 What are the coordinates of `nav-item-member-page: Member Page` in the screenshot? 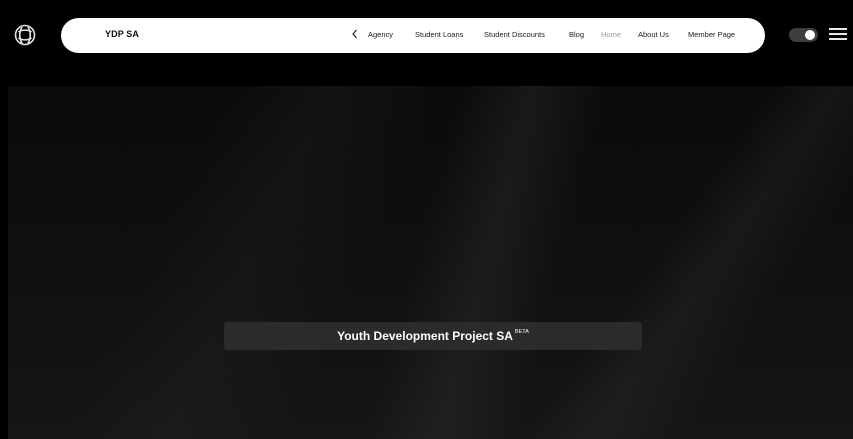 It's located at (711, 35).